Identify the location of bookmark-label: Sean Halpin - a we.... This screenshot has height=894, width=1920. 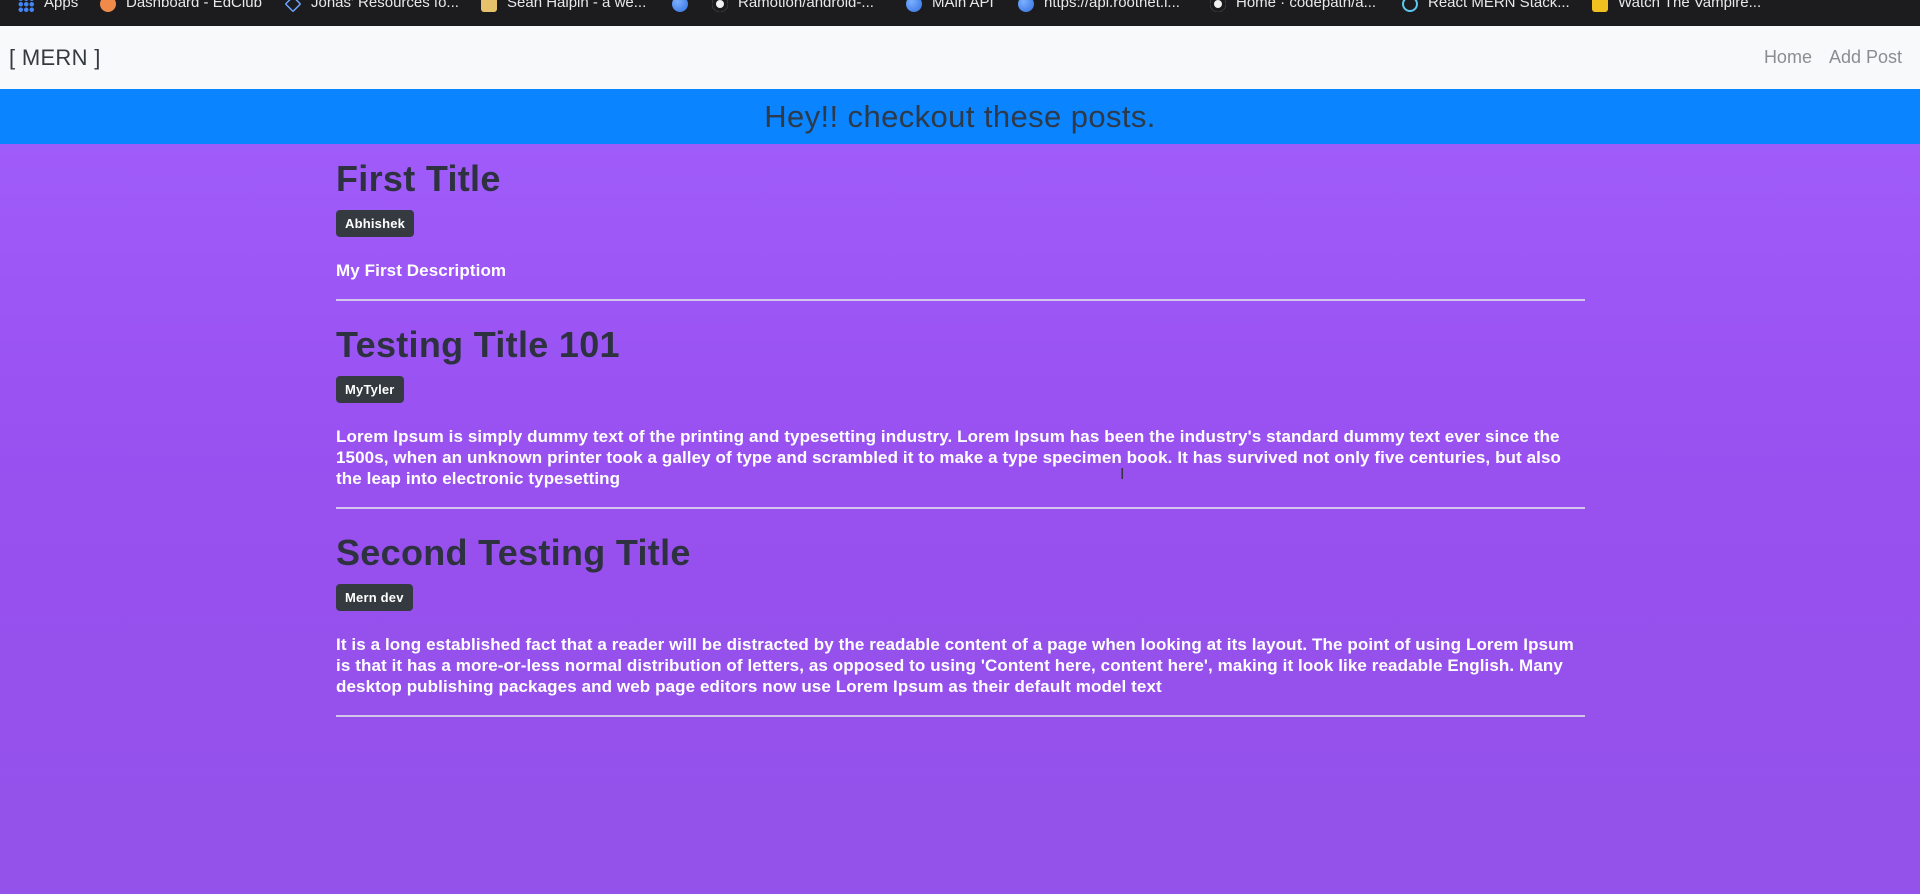
(577, 5).